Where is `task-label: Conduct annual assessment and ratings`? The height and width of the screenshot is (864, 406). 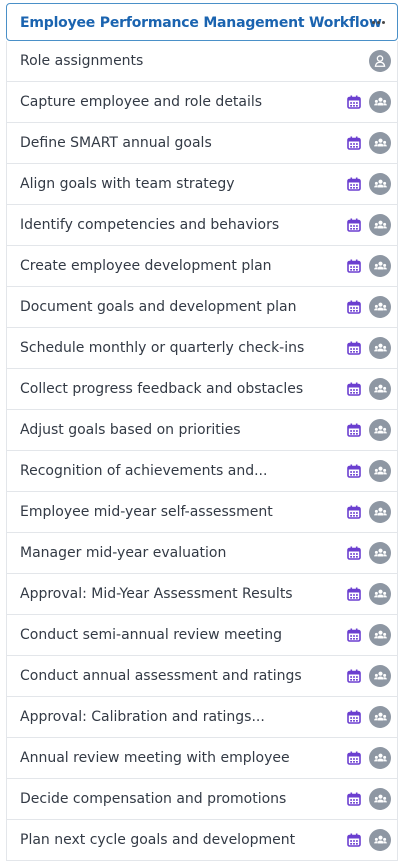
task-label: Conduct annual assessment and ratings is located at coordinates (161, 676).